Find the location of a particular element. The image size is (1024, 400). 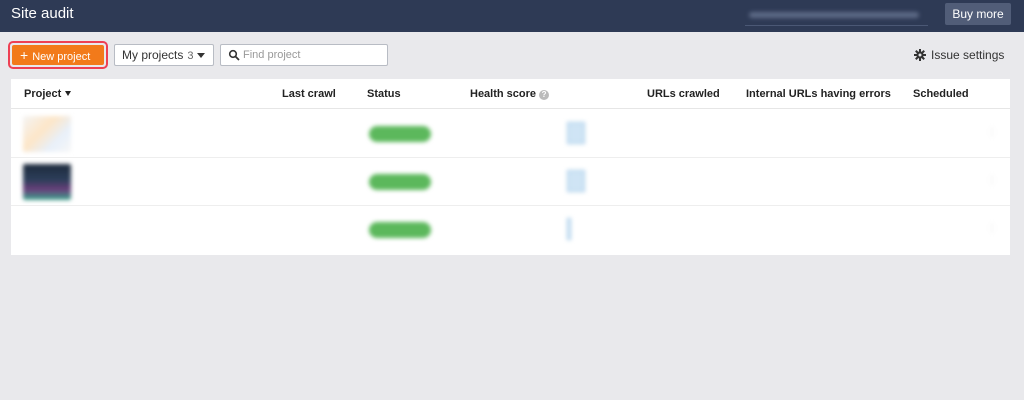

account-selector is located at coordinates (836, 16).